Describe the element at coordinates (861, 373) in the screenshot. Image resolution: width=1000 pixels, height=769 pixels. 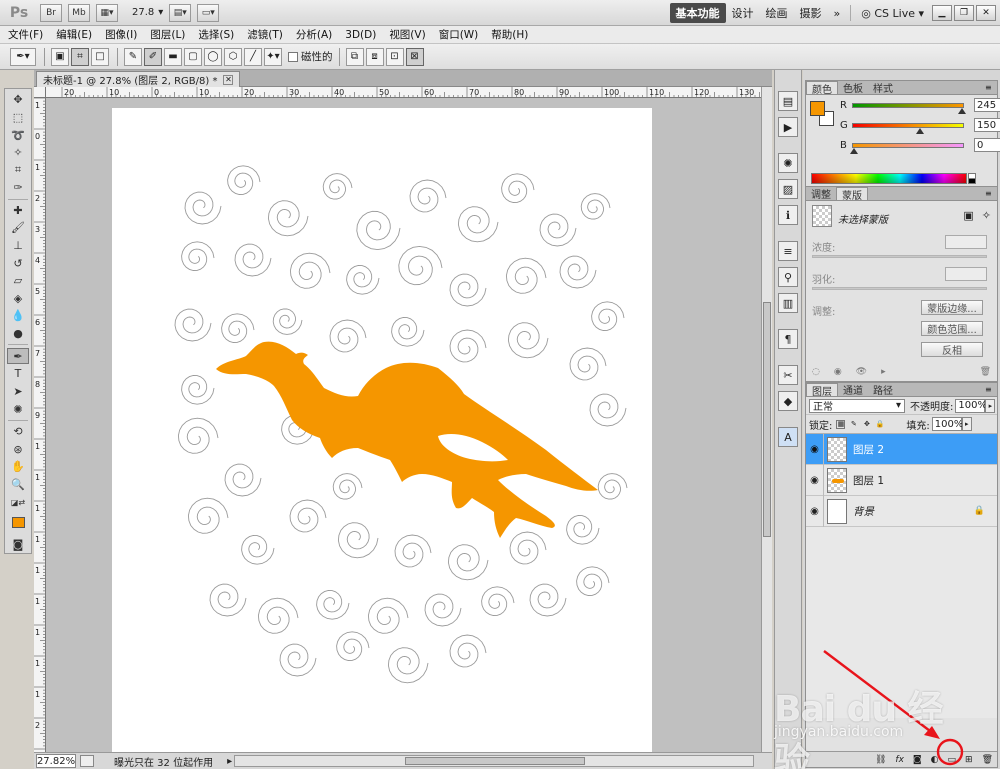
I see `mask-visibility-icon: 👁` at that location.